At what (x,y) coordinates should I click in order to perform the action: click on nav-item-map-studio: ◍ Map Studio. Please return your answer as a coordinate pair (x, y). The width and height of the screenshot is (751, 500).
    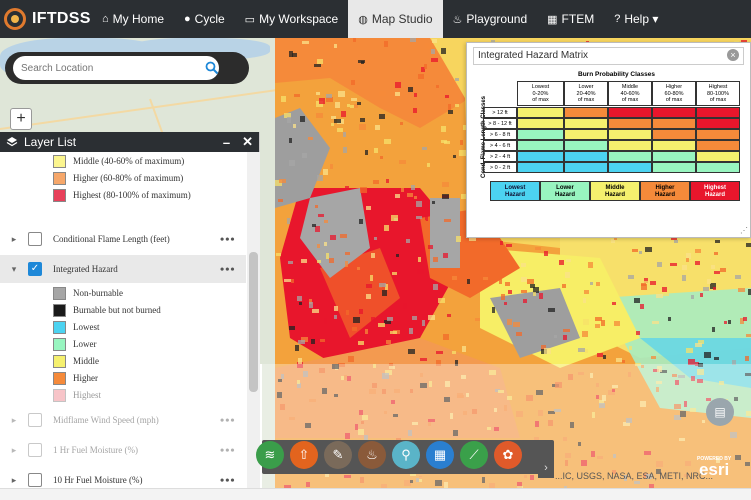
    Looking at the image, I should click on (395, 19).